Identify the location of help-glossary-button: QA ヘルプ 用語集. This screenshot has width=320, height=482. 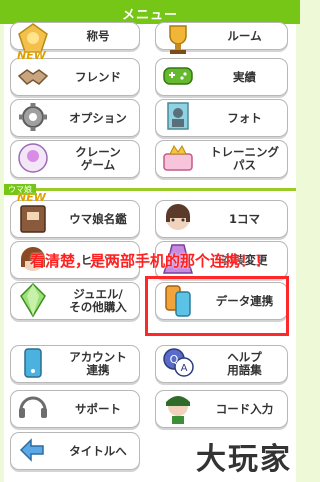
(221, 364).